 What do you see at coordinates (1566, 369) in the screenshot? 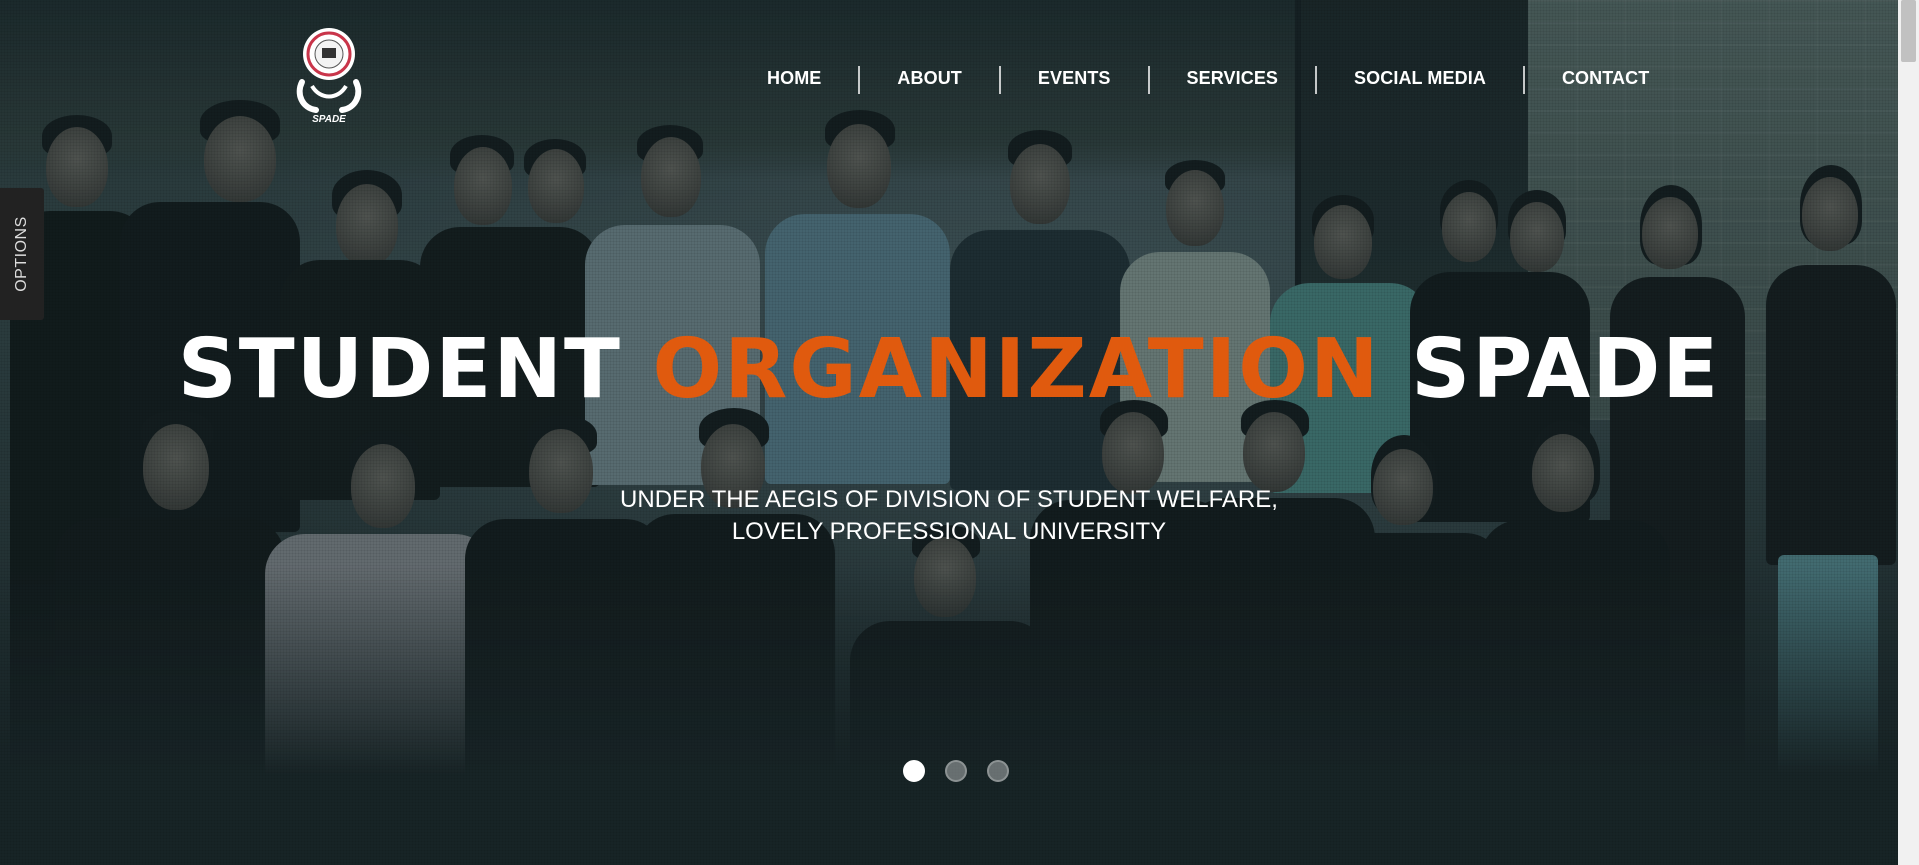
I see `headline-word-spade: SPADE` at bounding box center [1566, 369].